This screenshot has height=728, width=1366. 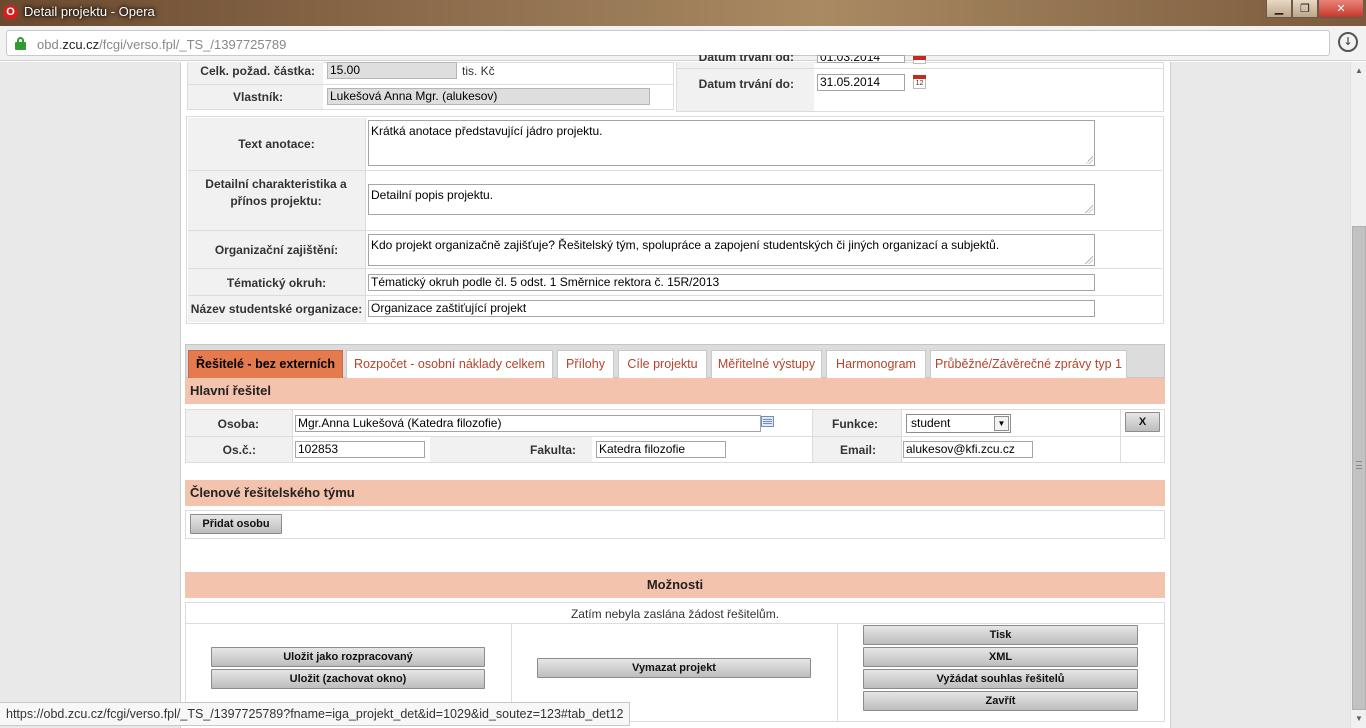 I want to click on lock-icon, so click(x=20, y=43).